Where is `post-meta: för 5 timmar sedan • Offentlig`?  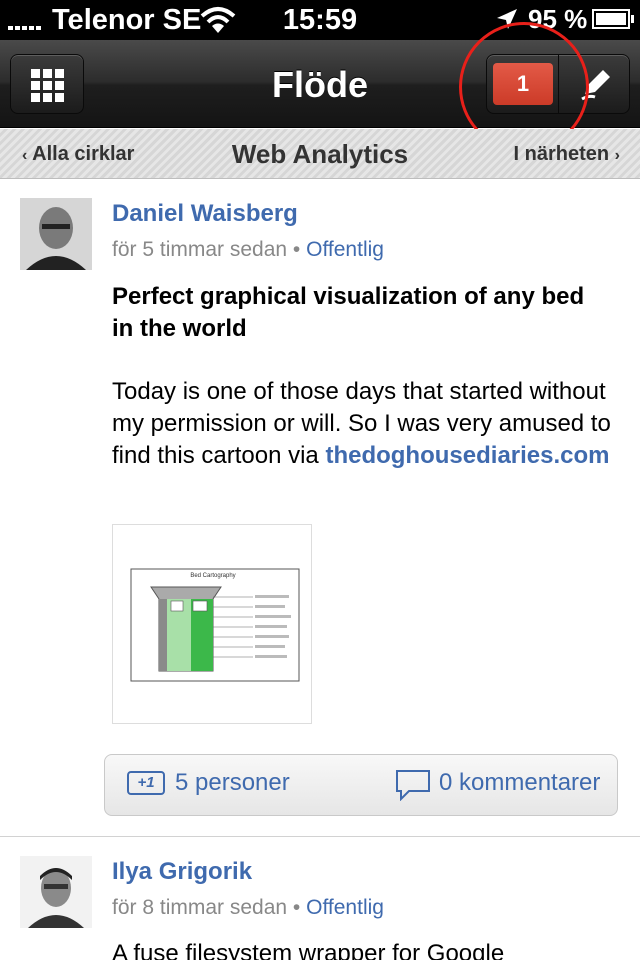 post-meta: för 5 timmar sedan • Offentlig is located at coordinates (248, 250).